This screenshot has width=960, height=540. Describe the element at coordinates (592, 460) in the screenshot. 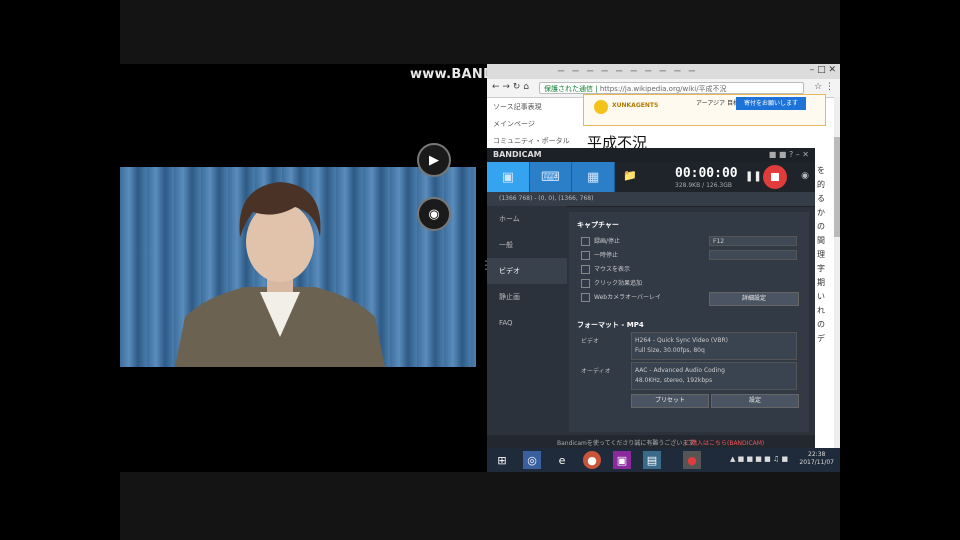

I see `chrome-icon: ●` at that location.